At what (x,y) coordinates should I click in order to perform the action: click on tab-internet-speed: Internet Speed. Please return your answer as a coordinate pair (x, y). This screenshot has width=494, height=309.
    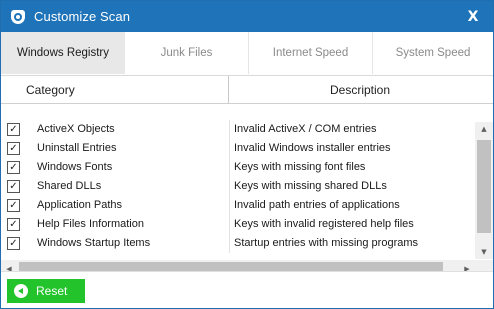
    Looking at the image, I should click on (311, 53).